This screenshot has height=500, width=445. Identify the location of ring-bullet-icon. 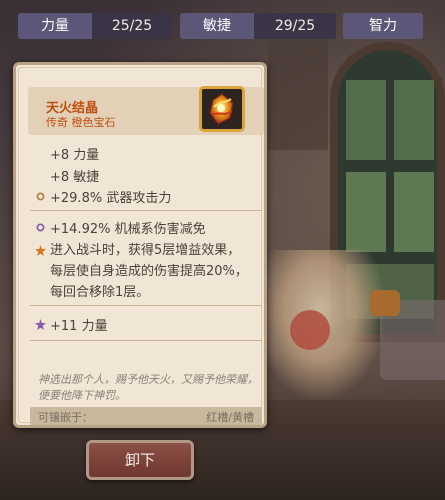
(40, 196).